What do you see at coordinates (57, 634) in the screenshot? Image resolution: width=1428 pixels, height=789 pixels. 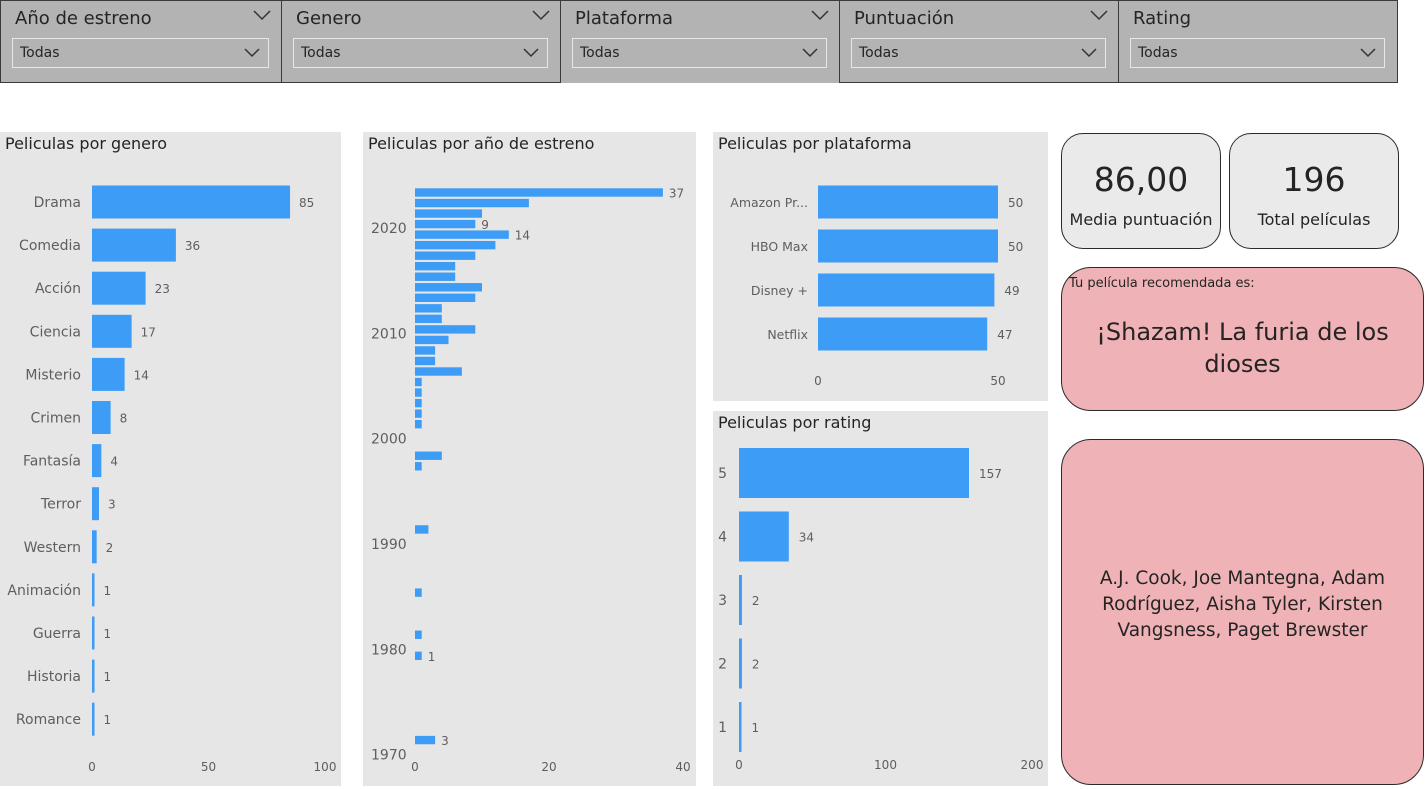 I see `category-label: Guerra` at bounding box center [57, 634].